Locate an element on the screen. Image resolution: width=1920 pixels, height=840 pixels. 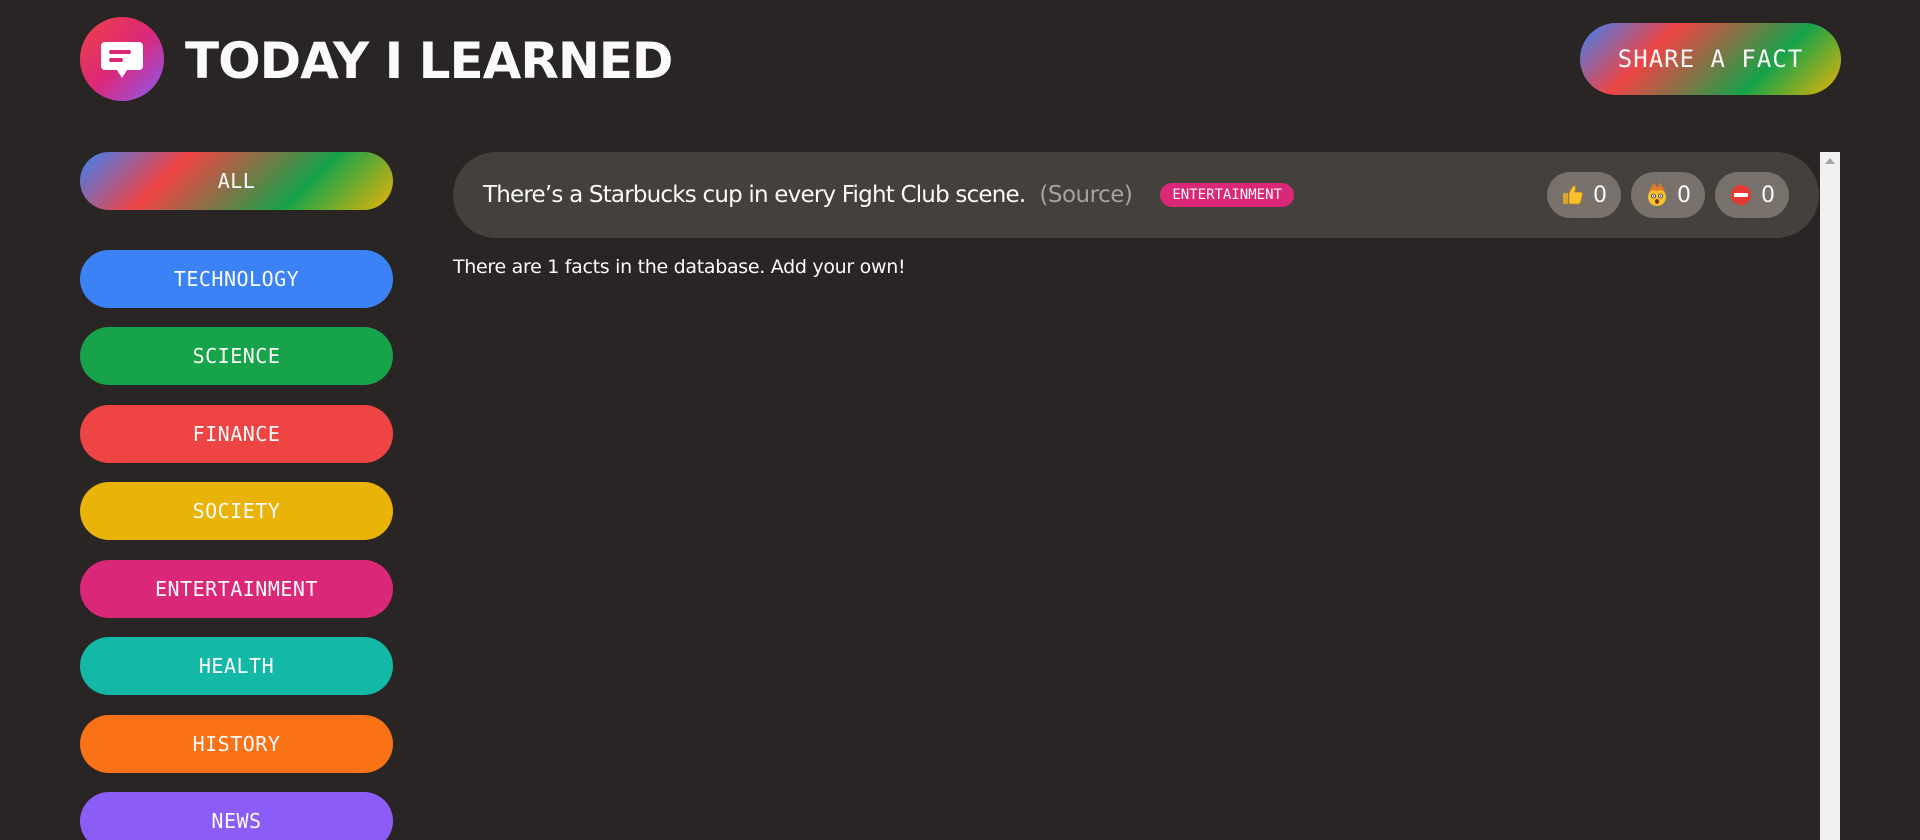
vote-false-count: 0 is located at coordinates (1768, 195).